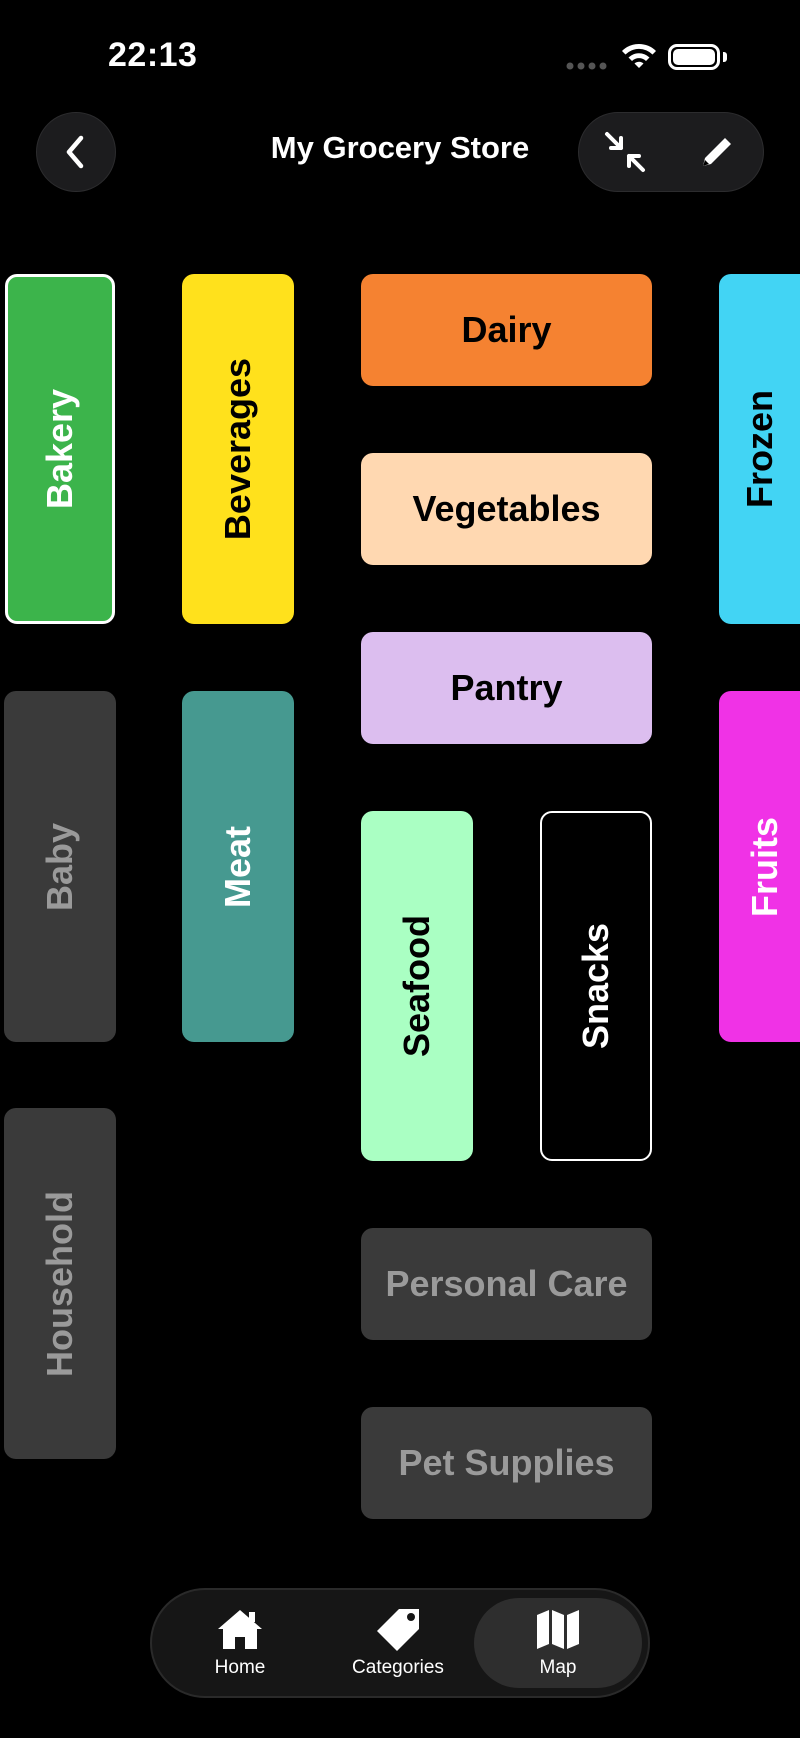  I want to click on aisle-frozen: Frozen, so click(759, 449).